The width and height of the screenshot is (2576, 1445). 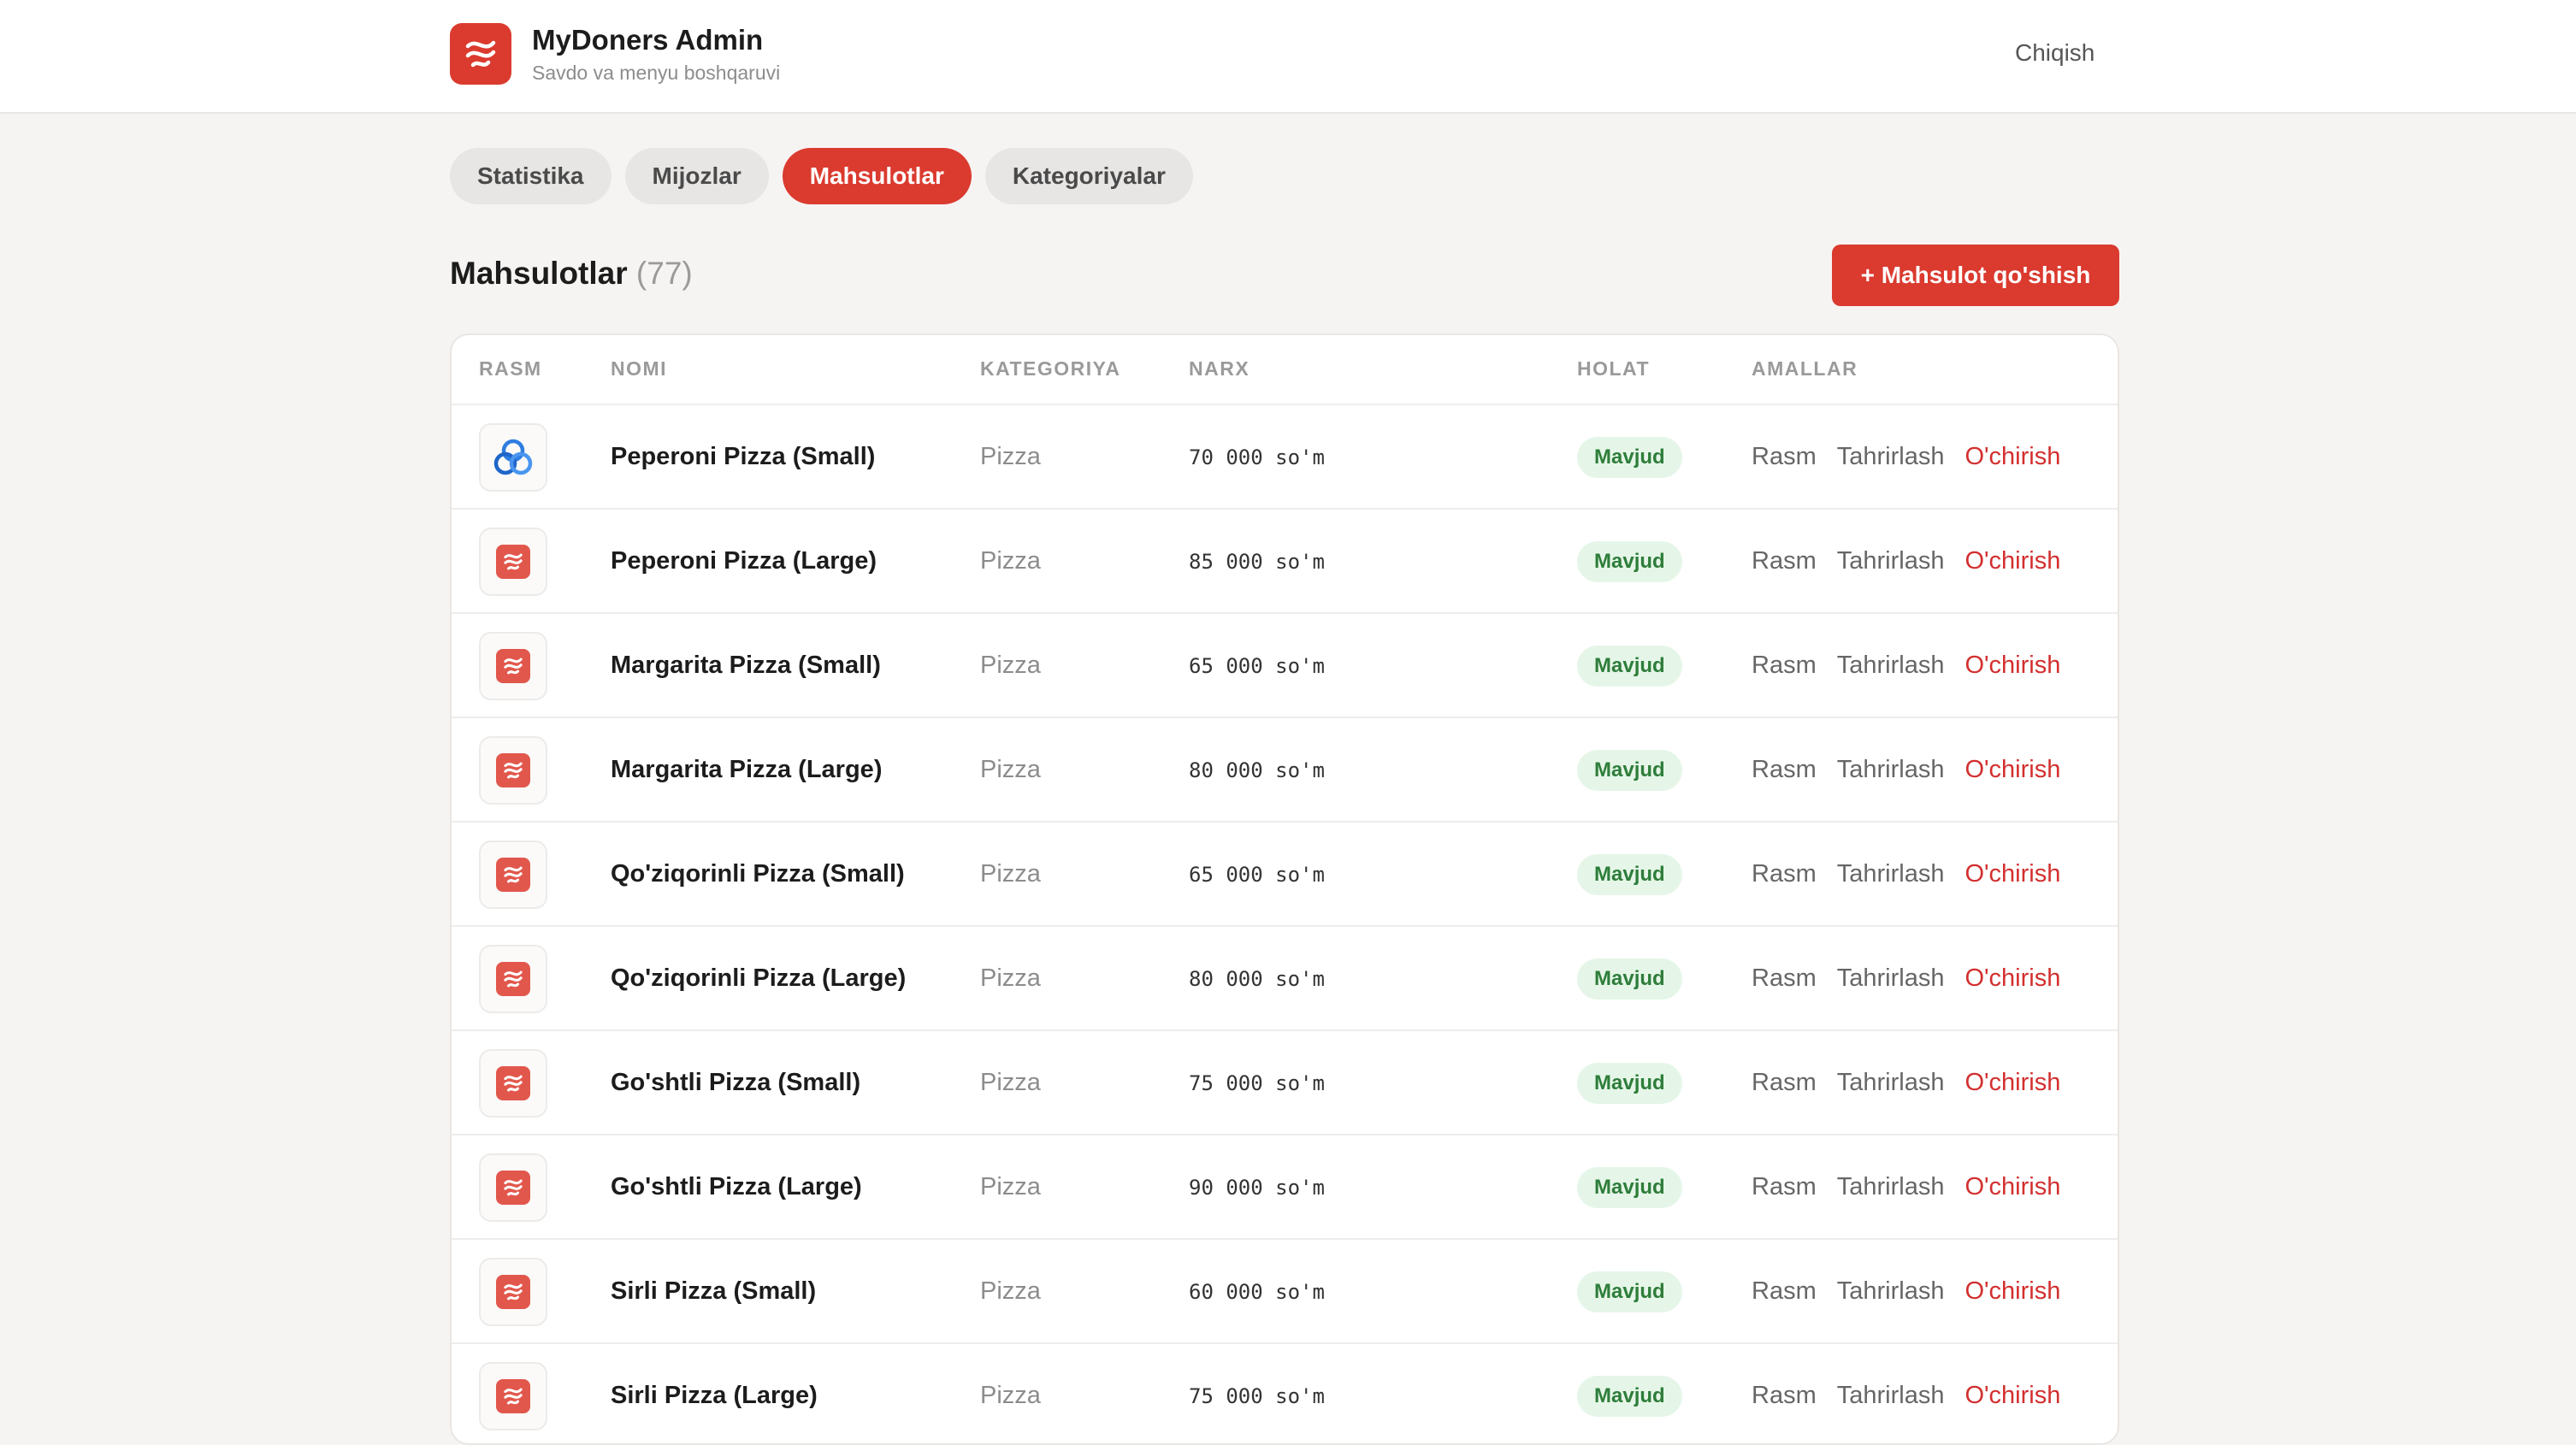 What do you see at coordinates (1257, 1083) in the screenshot?
I see `product-price: 75 000 so'm` at bounding box center [1257, 1083].